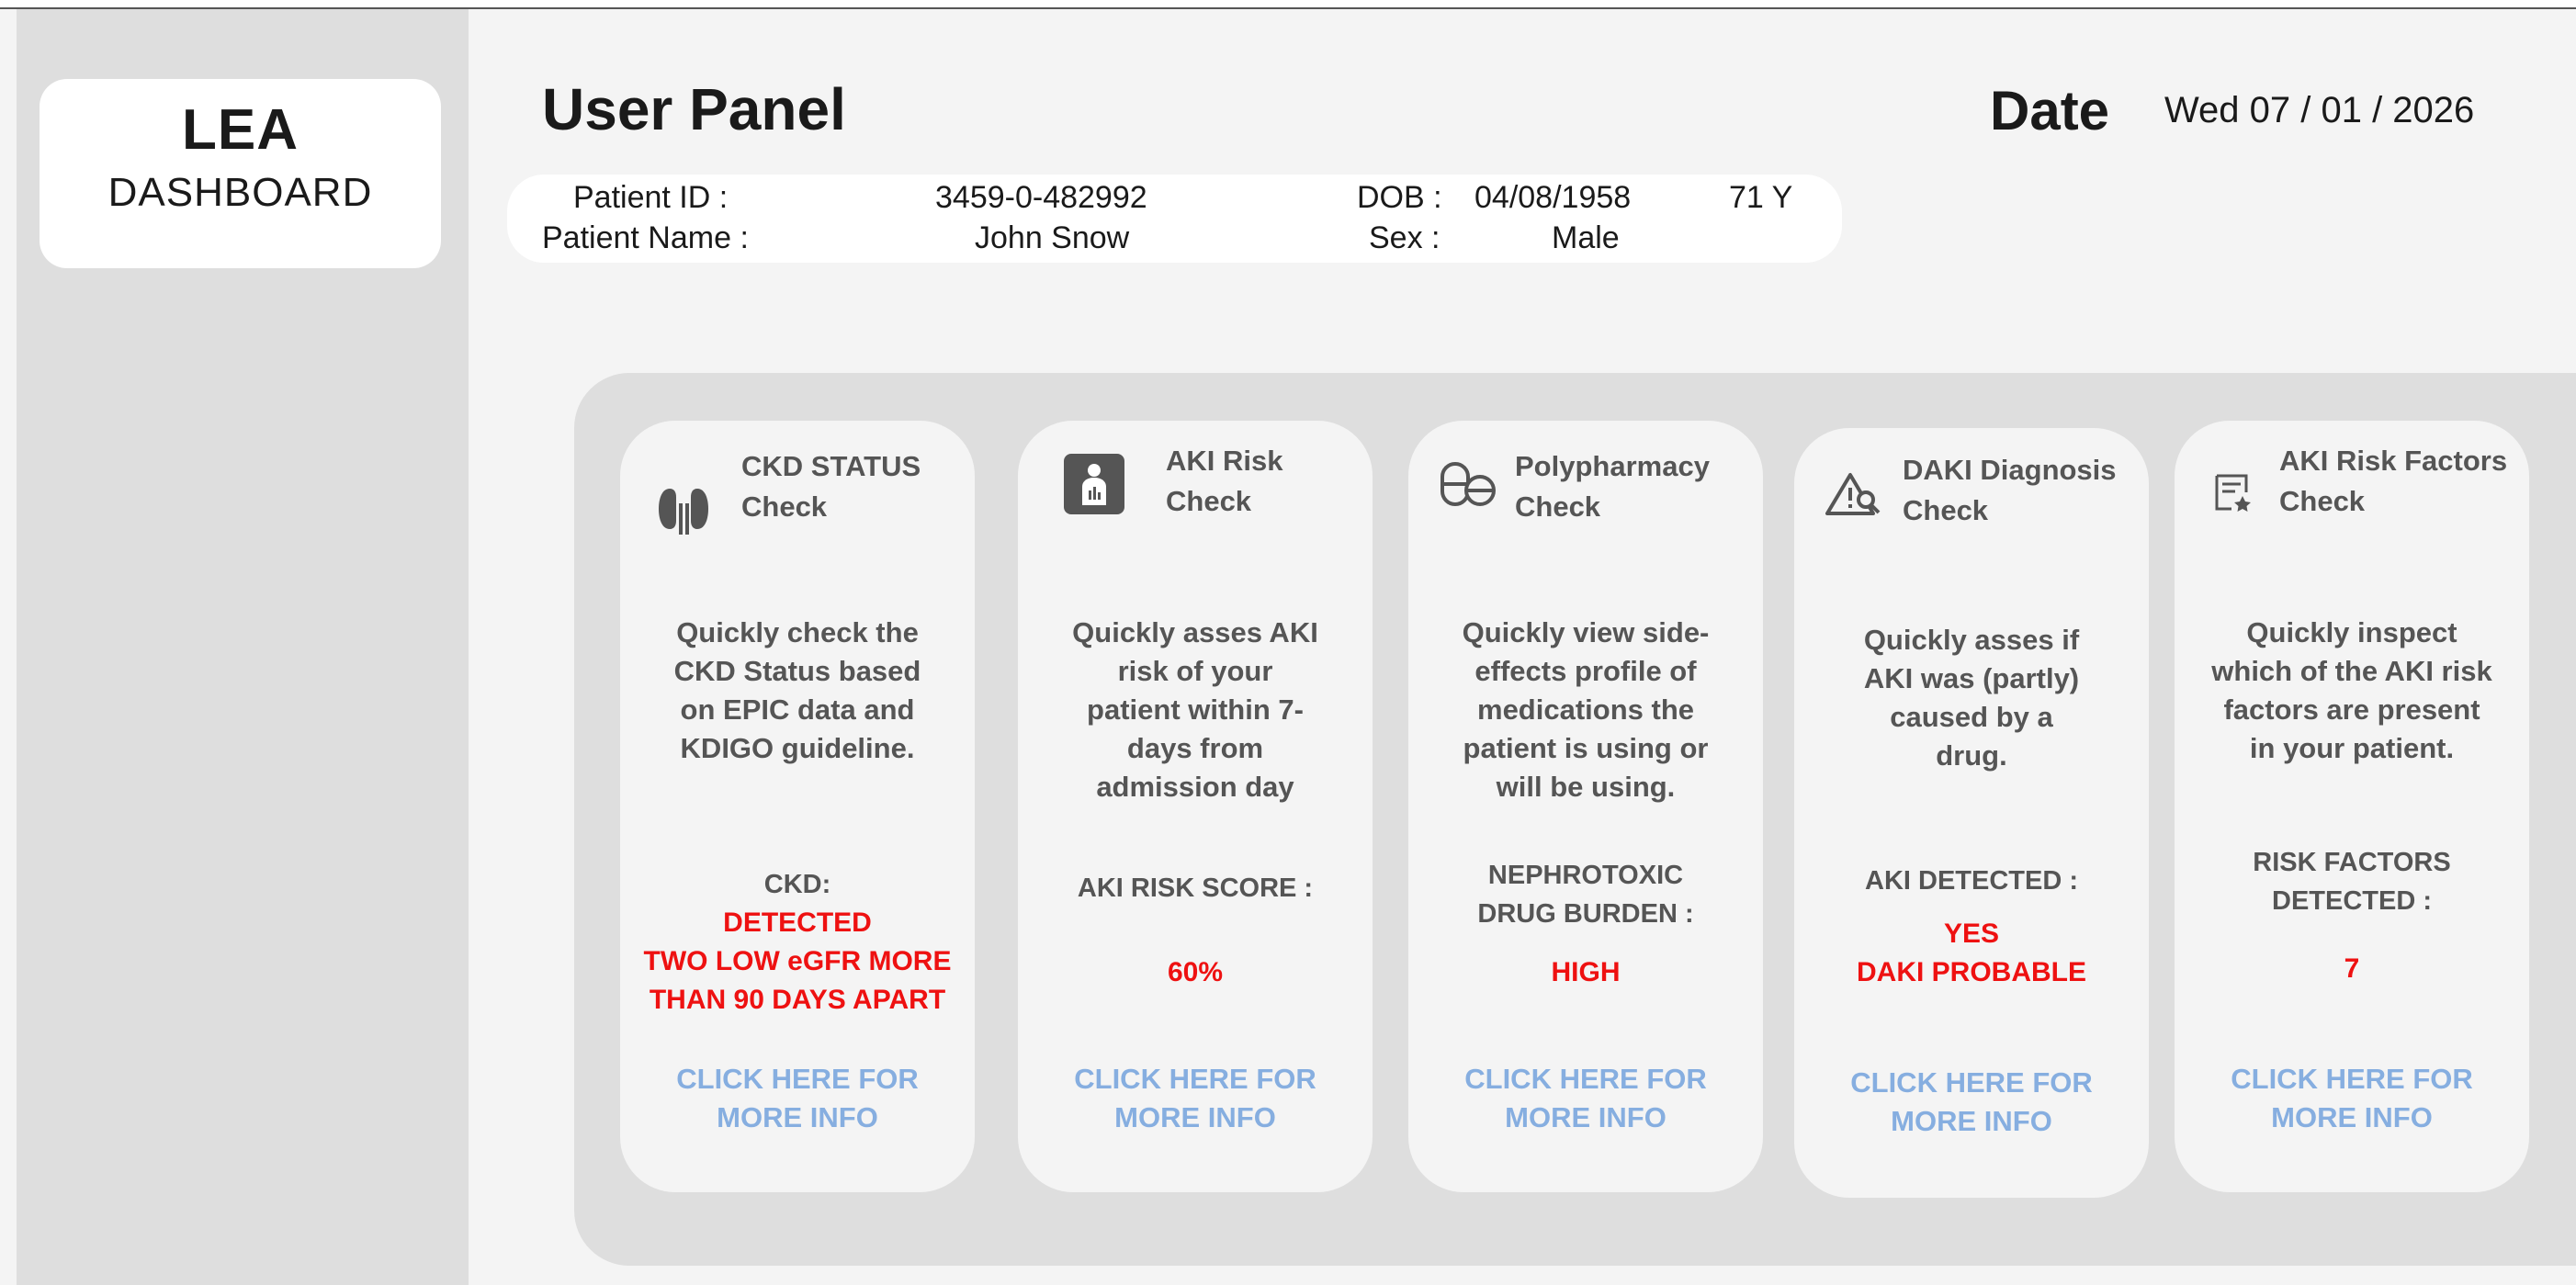  Describe the element at coordinates (1195, 972) in the screenshot. I see `card-result-value: 60%` at that location.